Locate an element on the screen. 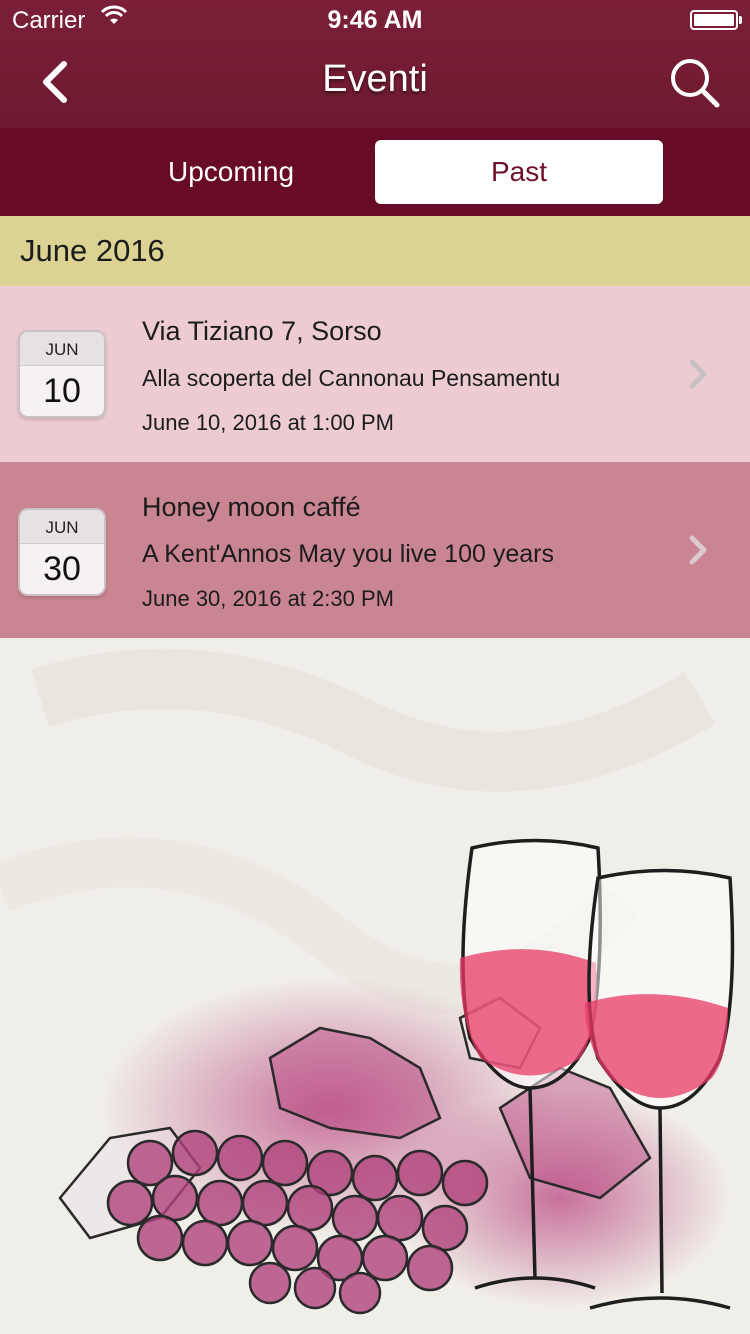  event-title: Alla scoperta del Cannonau Pensamentu is located at coordinates (351, 378).